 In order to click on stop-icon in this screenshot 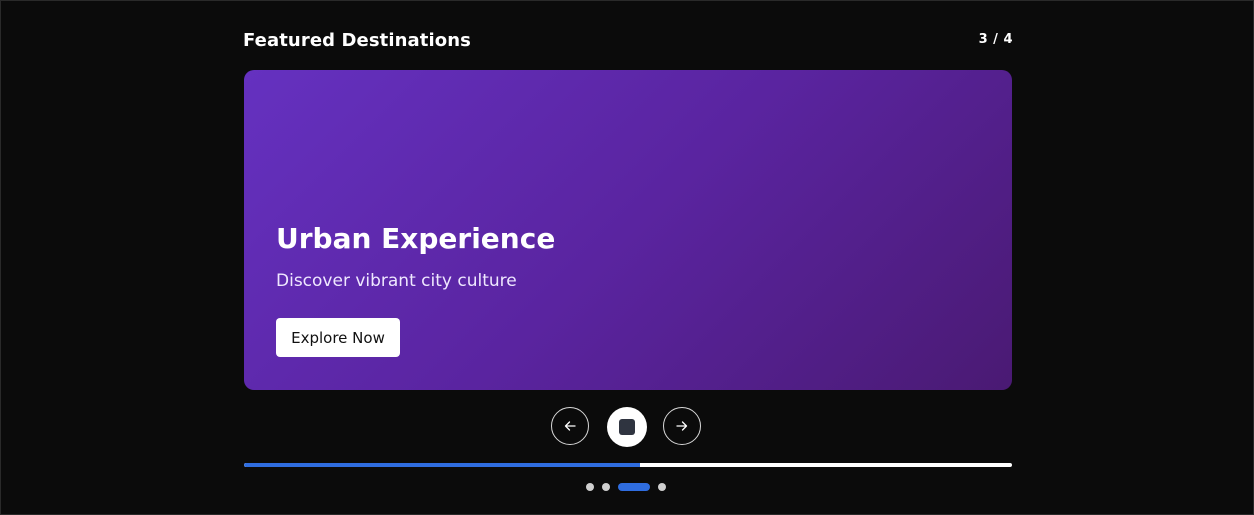, I will do `click(627, 427)`.